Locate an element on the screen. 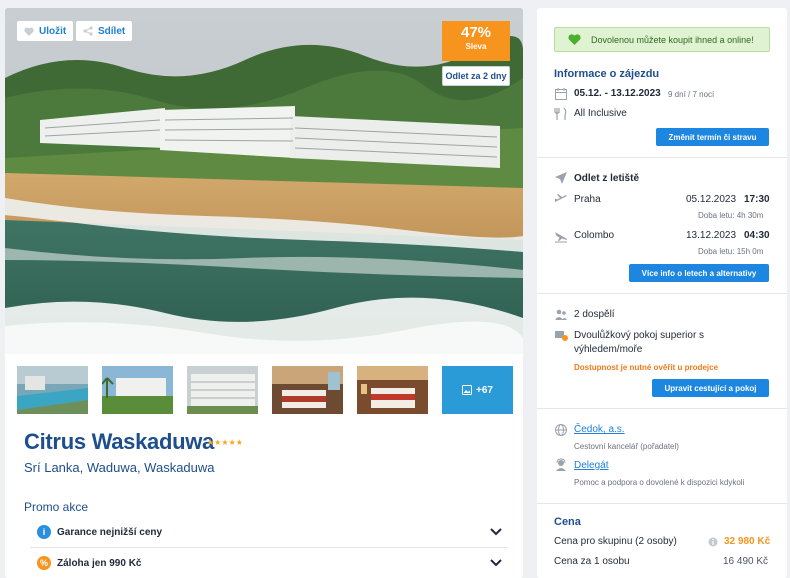 The height and width of the screenshot is (578, 790). discount-badge: 47% Sleva is located at coordinates (476, 41).